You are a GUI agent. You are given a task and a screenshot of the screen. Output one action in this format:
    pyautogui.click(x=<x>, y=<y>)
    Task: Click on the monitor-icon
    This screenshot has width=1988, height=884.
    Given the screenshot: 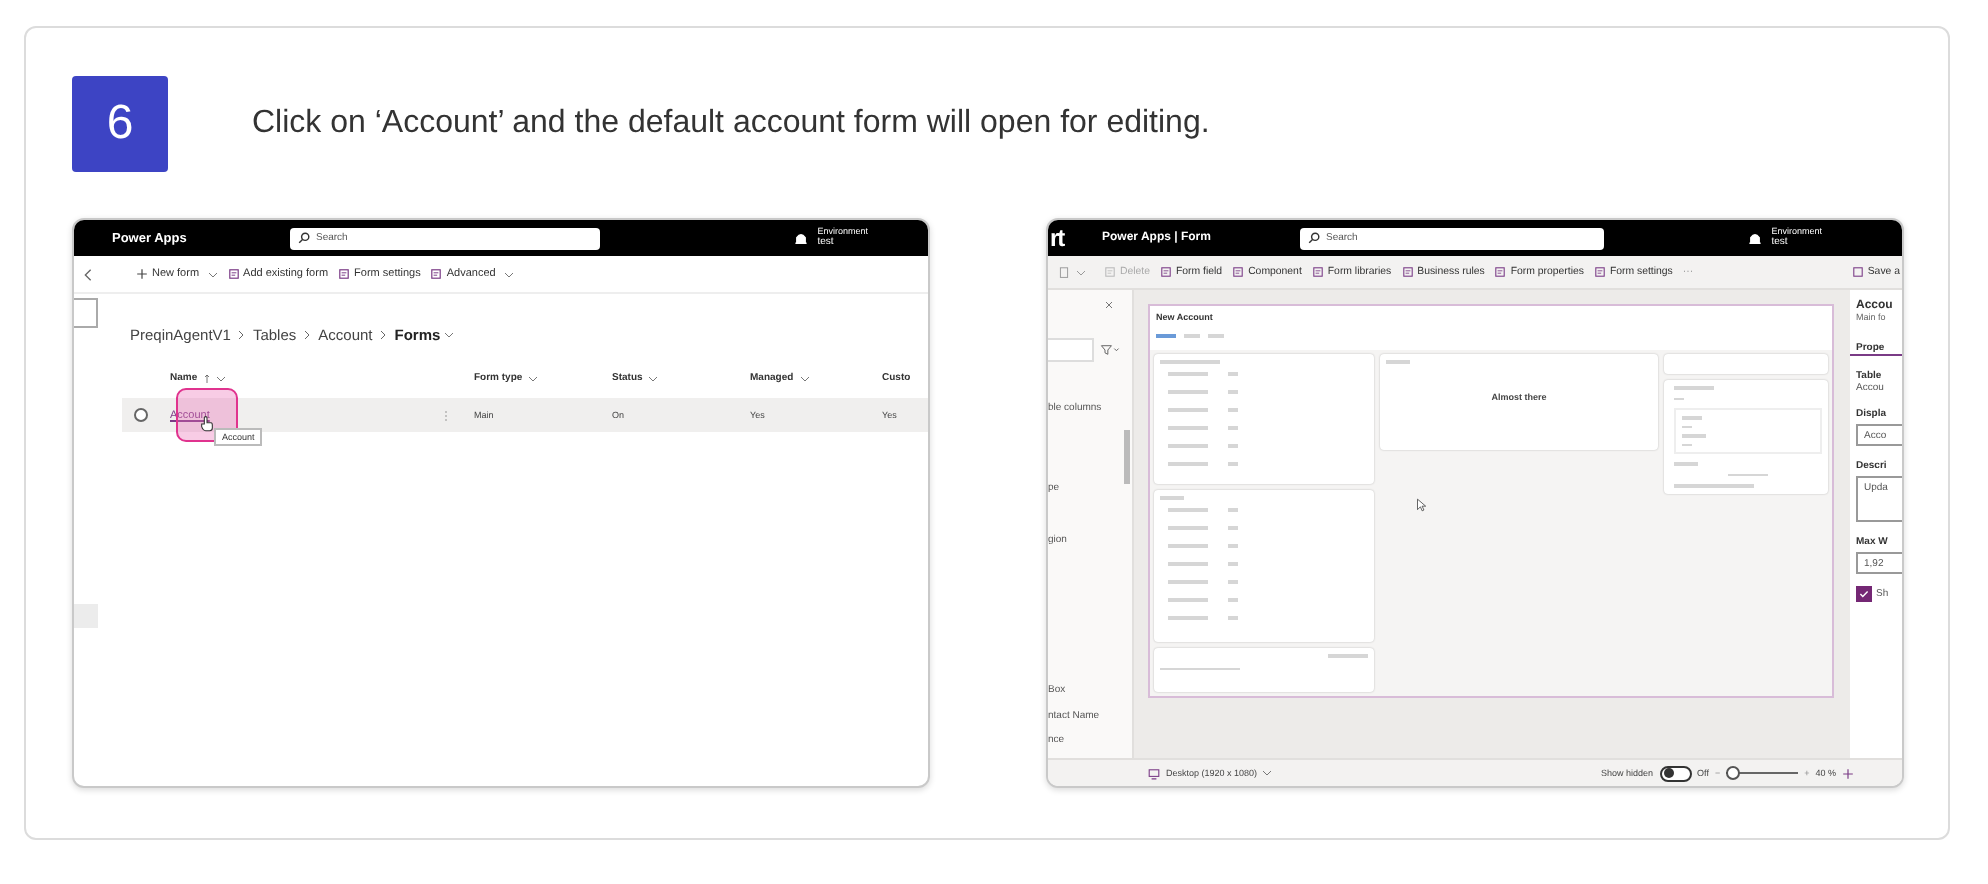 What is the action you would take?
    pyautogui.click(x=1154, y=773)
    